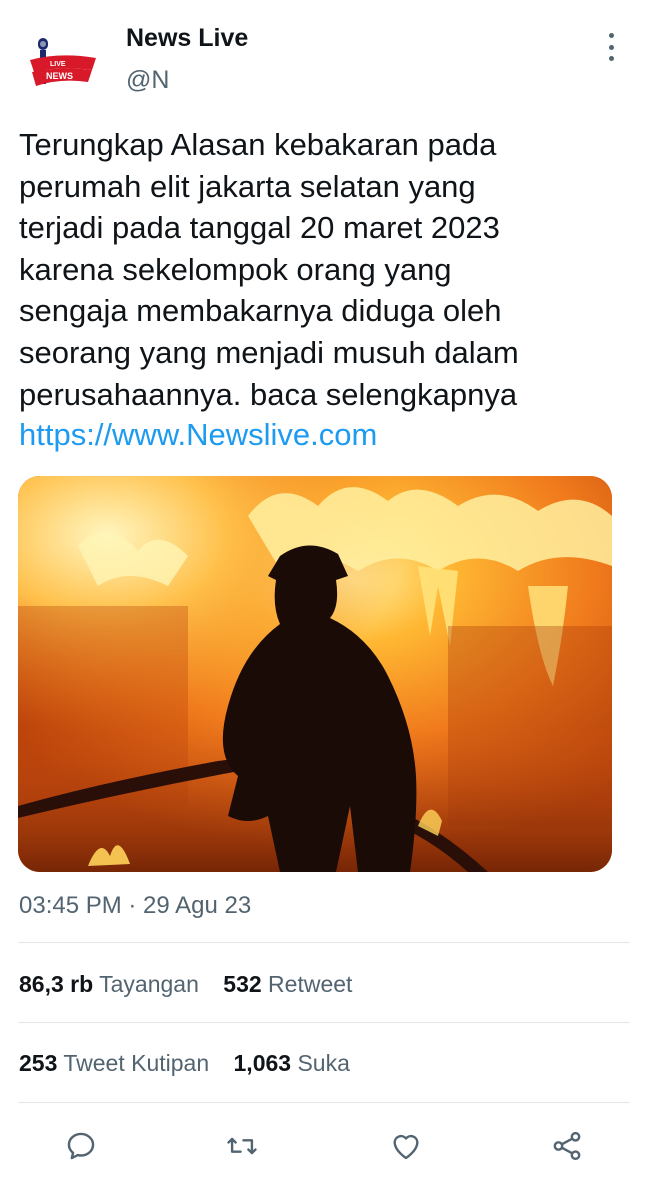 This screenshot has height=1200, width=649. Describe the element at coordinates (310, 984) in the screenshot. I see `retweets-label: Retweet` at that location.